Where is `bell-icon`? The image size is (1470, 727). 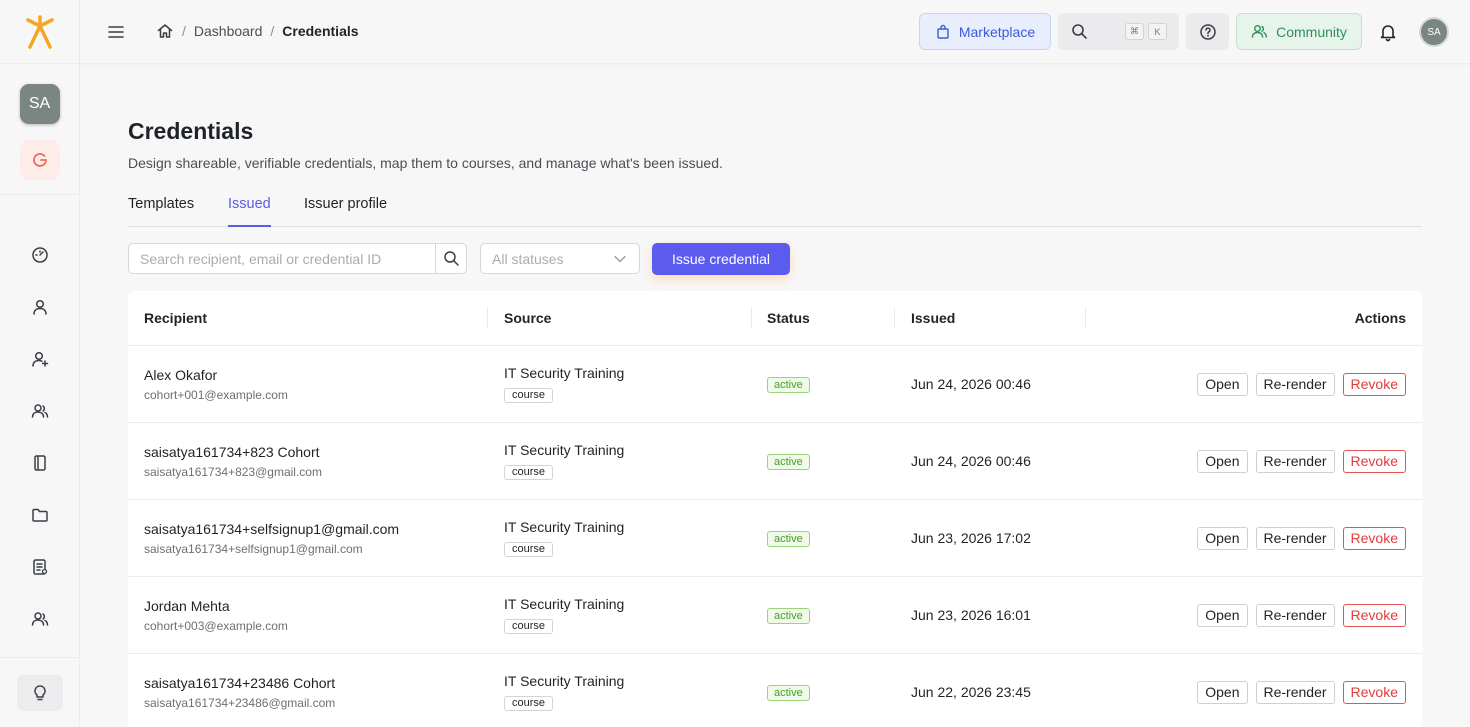
bell-icon is located at coordinates (1388, 33).